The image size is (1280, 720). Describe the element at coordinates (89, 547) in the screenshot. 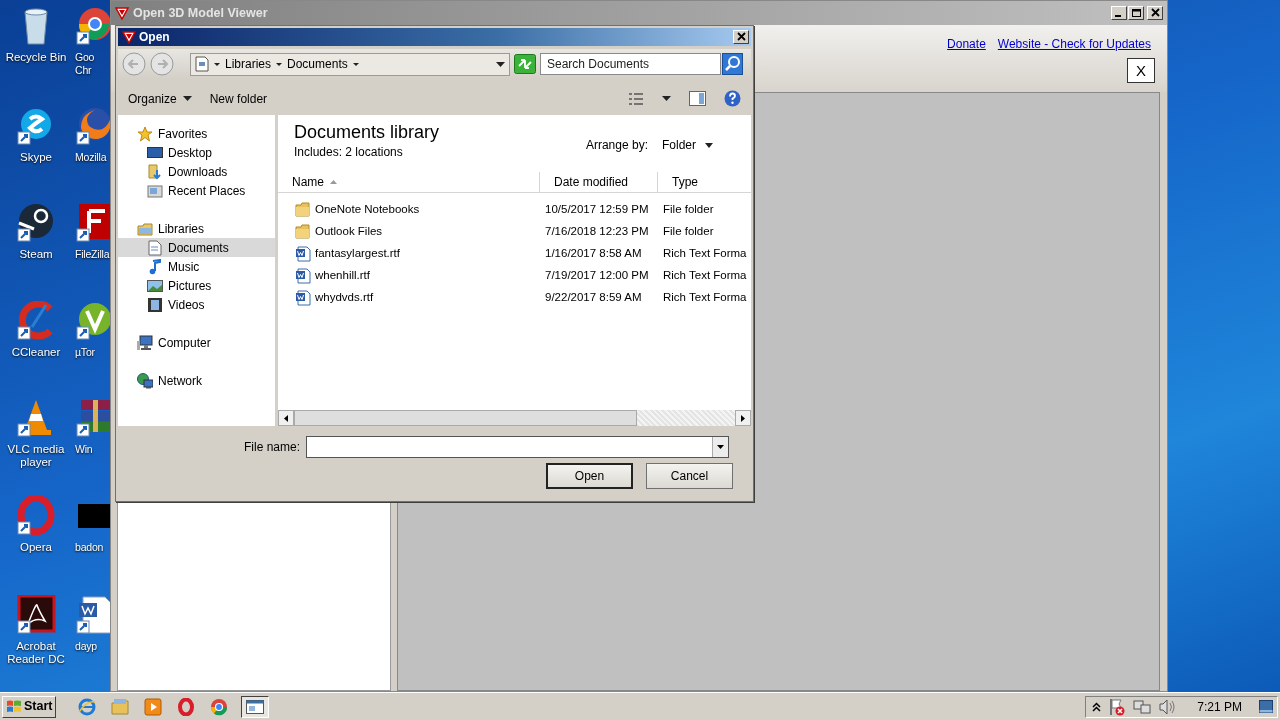

I see `shortcut-label: badon` at that location.